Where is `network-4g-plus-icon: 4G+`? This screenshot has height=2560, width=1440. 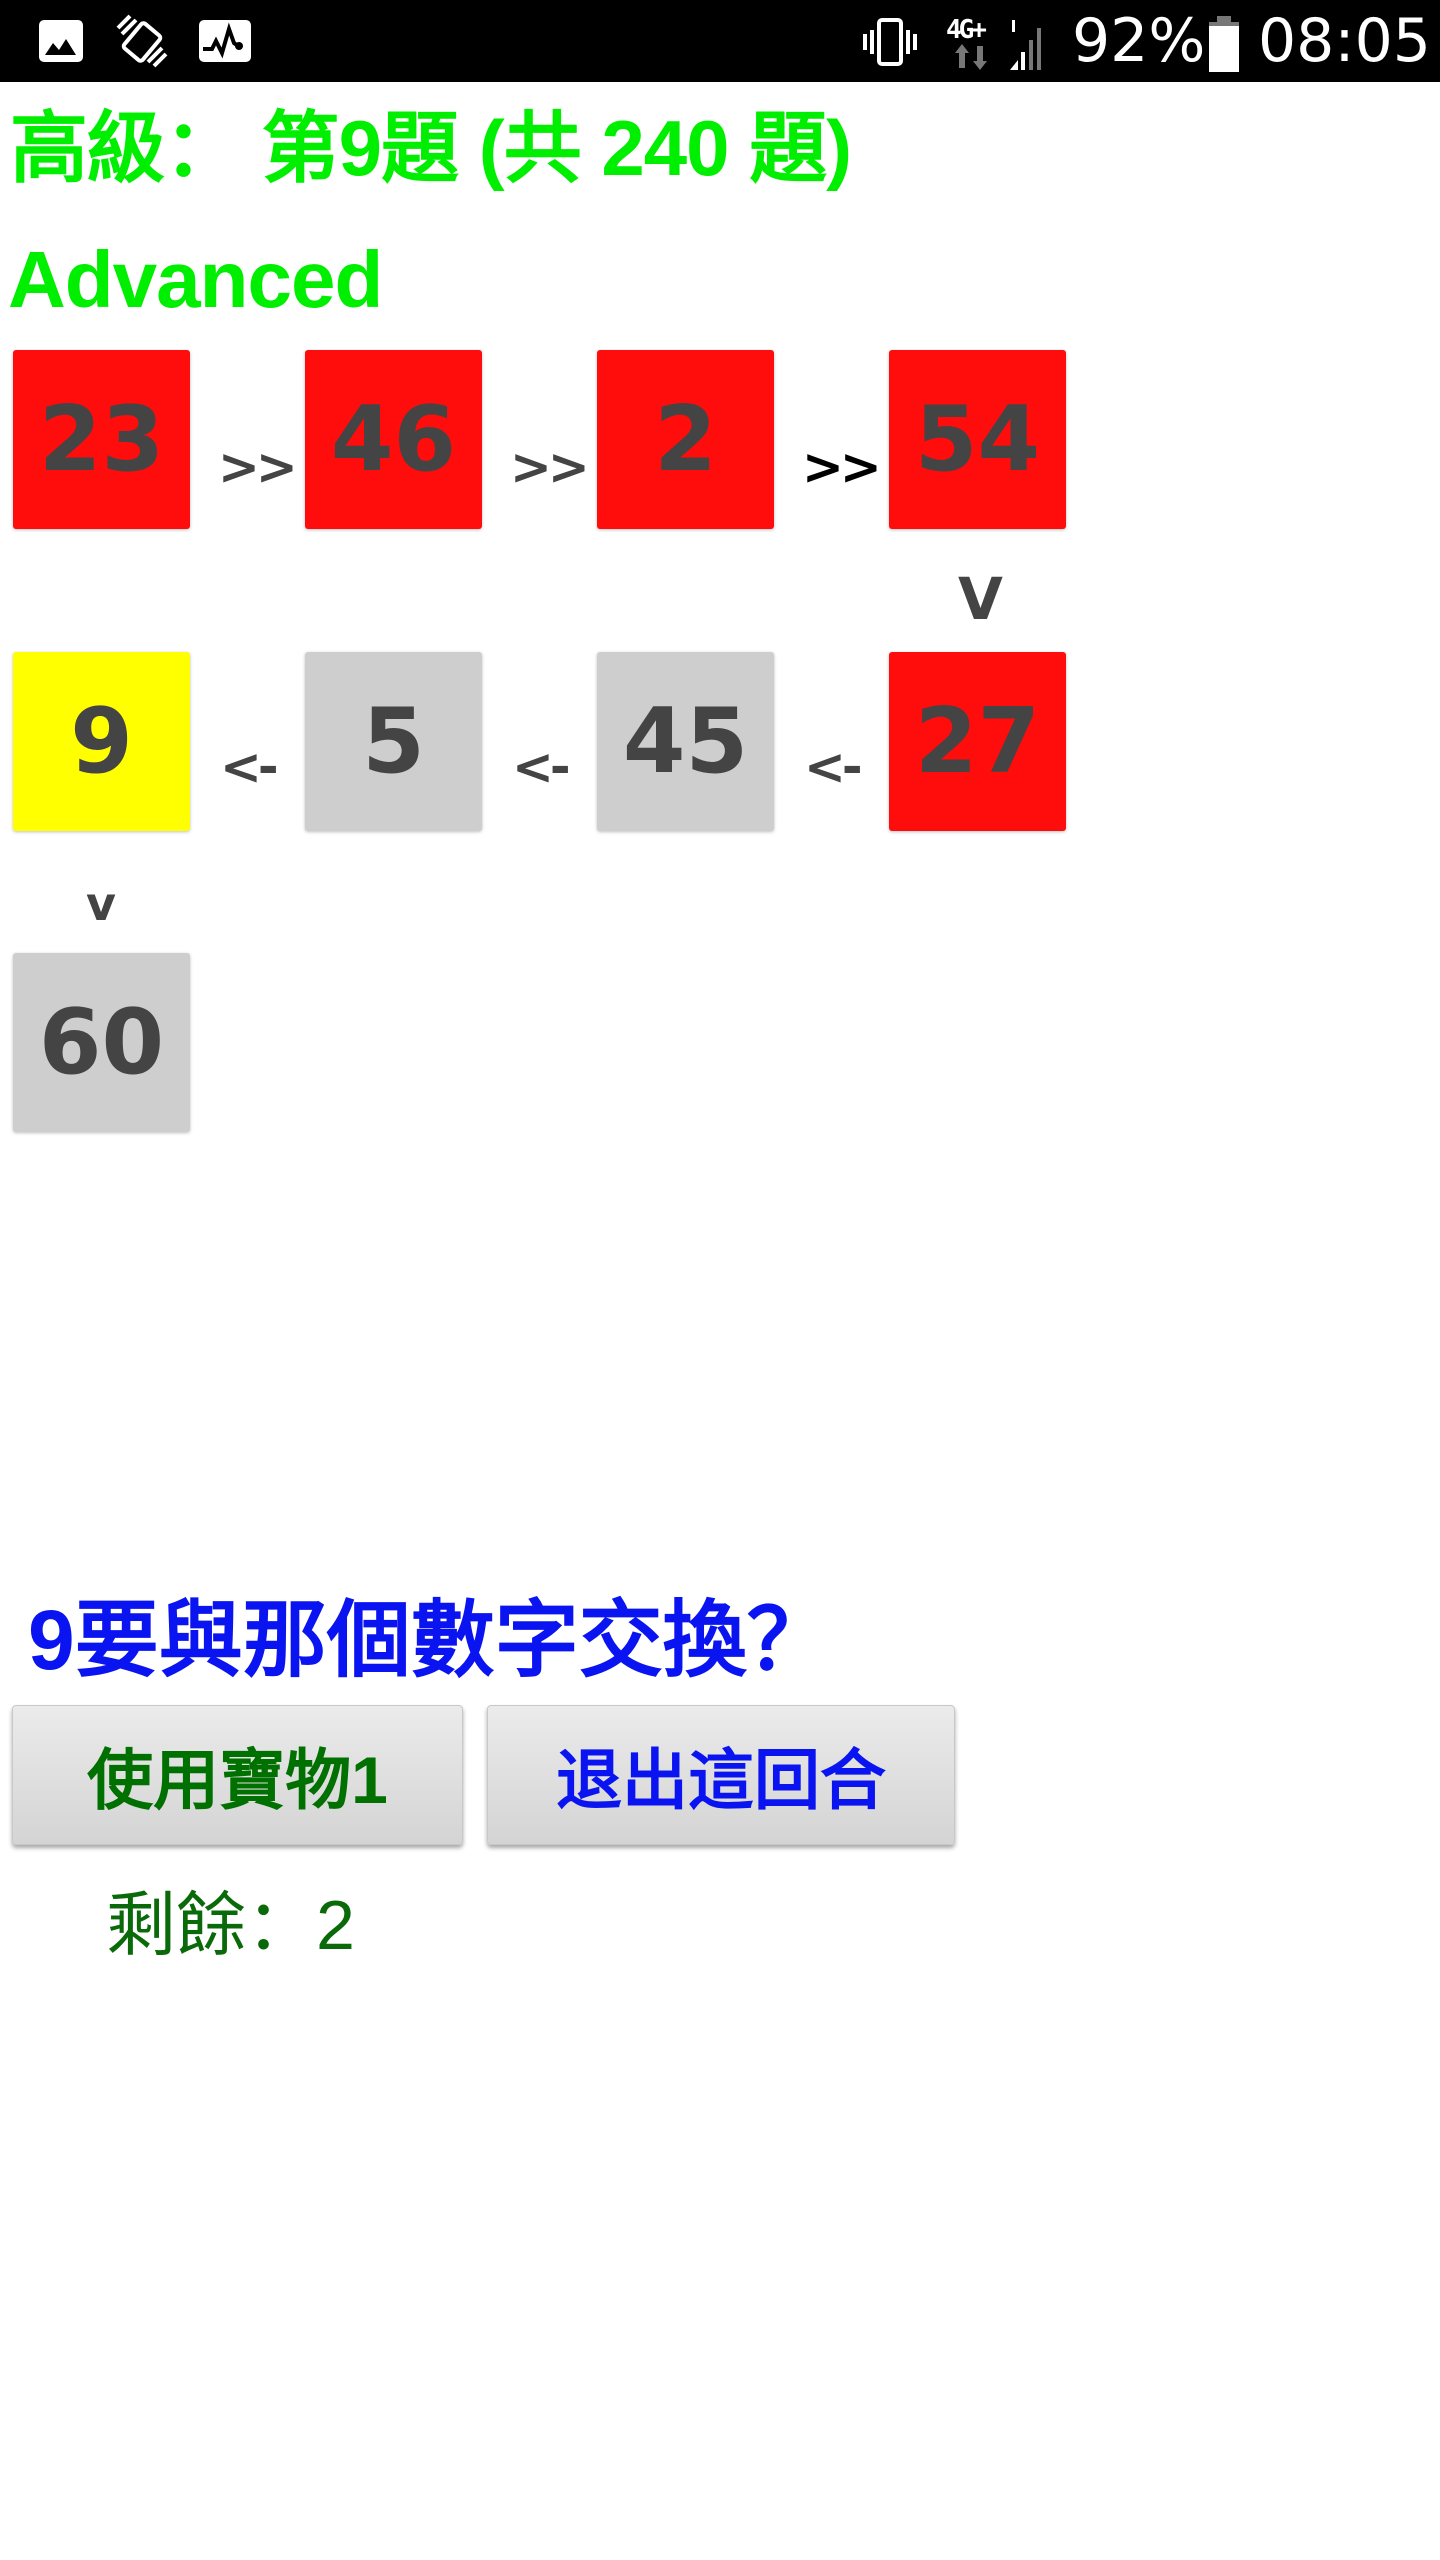 network-4g-plus-icon: 4G+ is located at coordinates (972, 44).